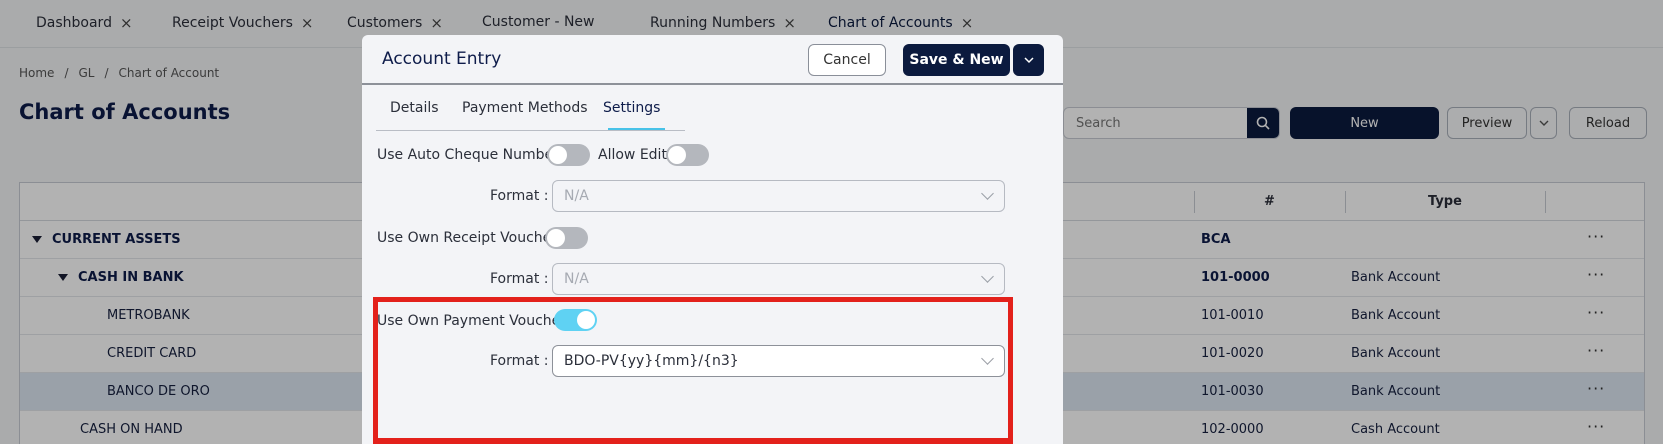 This screenshot has width=1663, height=444. What do you see at coordinates (631, 108) in the screenshot?
I see `tab-settings: Settings` at bounding box center [631, 108].